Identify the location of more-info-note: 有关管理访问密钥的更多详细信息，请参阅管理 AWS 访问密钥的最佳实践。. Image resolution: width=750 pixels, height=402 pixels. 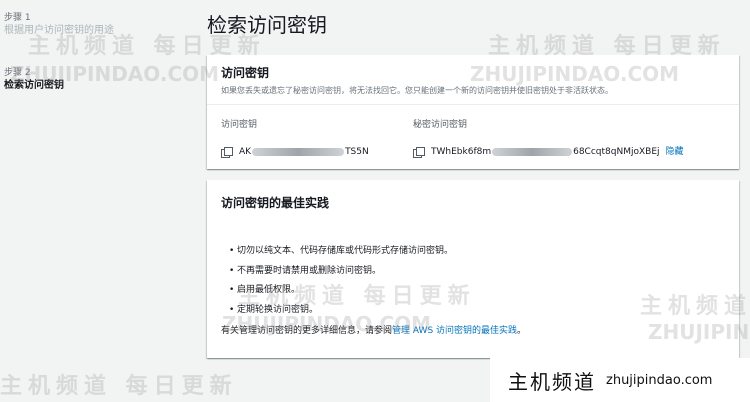
(373, 331).